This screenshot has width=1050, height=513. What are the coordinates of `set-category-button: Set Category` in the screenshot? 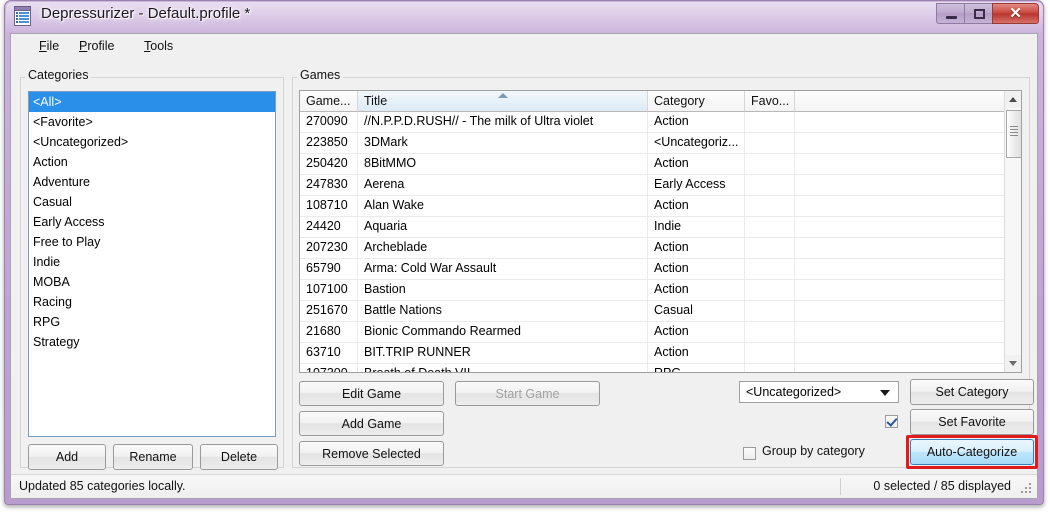 It's located at (972, 392).